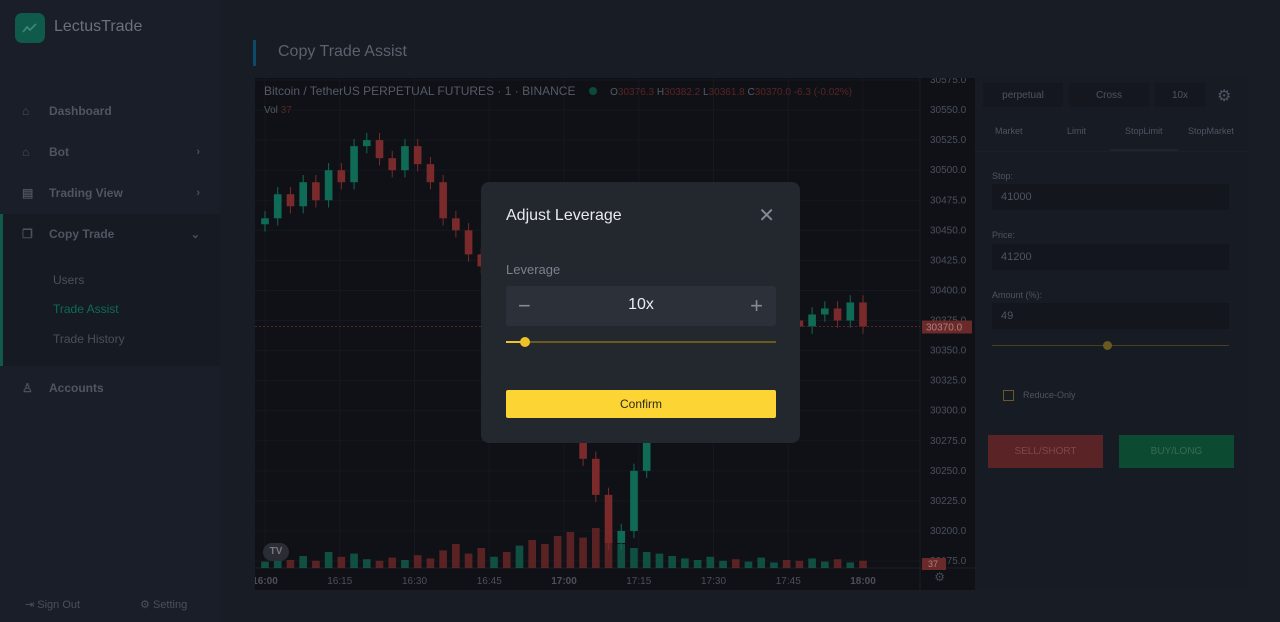 The width and height of the screenshot is (1280, 622). What do you see at coordinates (1076, 131) in the screenshot?
I see `tab-limit: Limit` at bounding box center [1076, 131].